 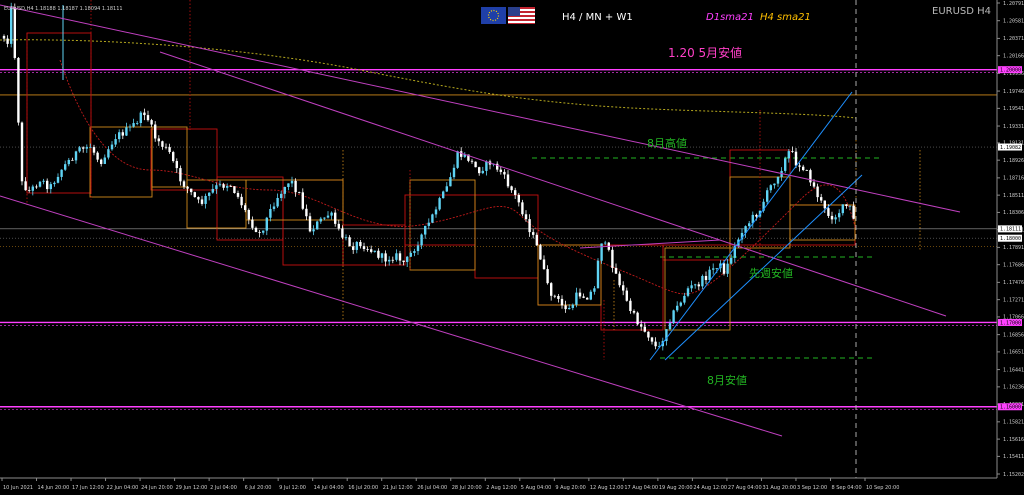 I want to click on time-tick-label: 9 Aug 20:00, so click(x=570, y=488).